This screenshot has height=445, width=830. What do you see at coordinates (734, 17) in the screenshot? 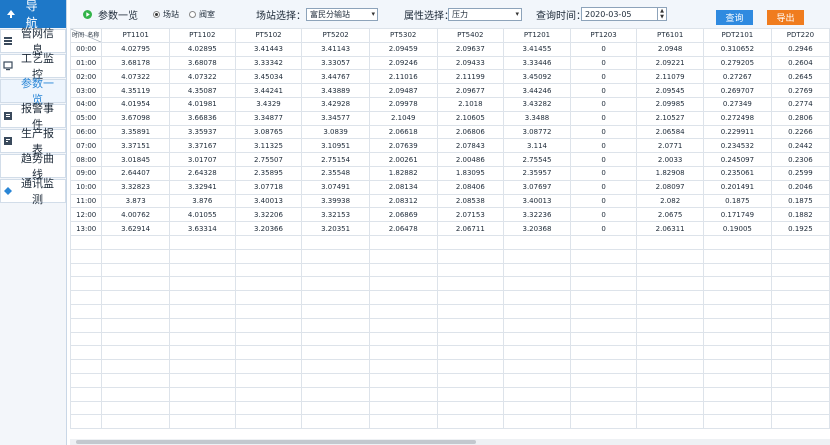
I see `query-button: 查询` at bounding box center [734, 17].